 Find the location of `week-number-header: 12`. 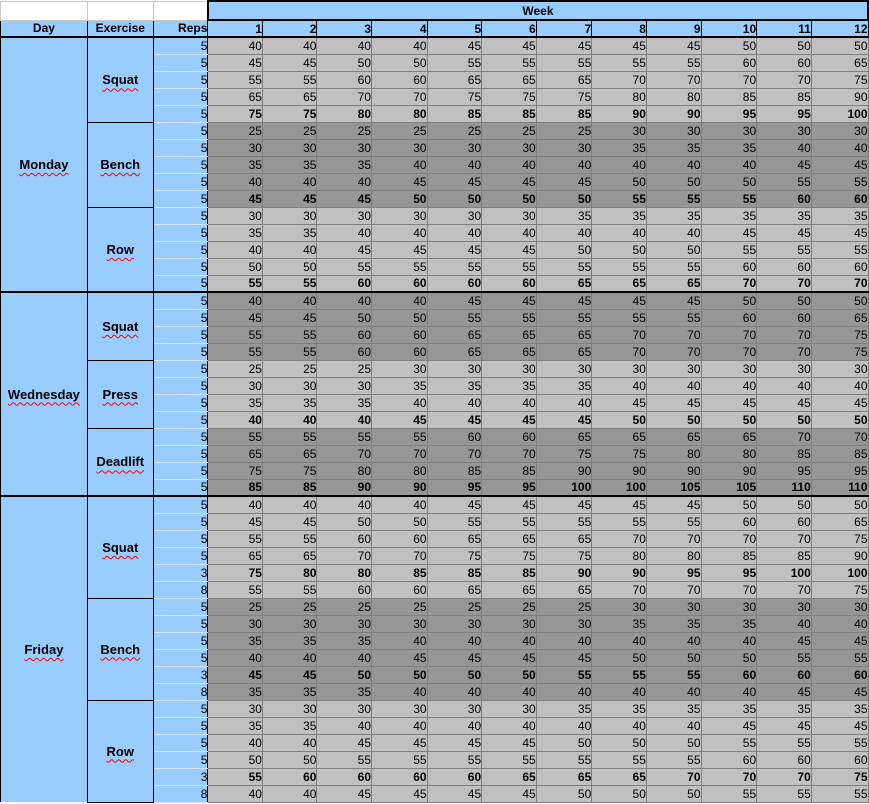

week-number-header: 12 is located at coordinates (839, 28).